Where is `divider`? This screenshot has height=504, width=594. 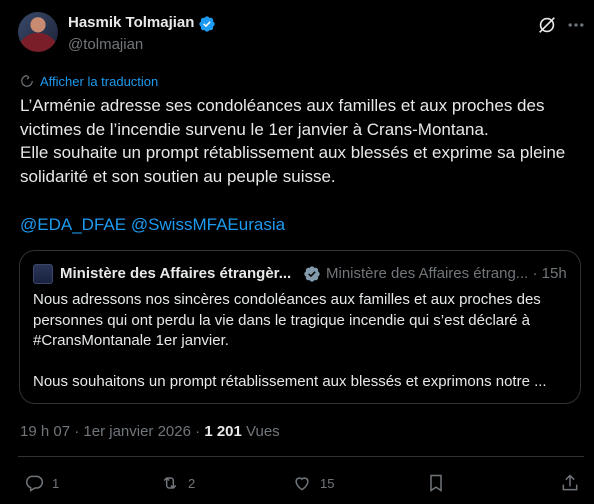
divider is located at coordinates (301, 456).